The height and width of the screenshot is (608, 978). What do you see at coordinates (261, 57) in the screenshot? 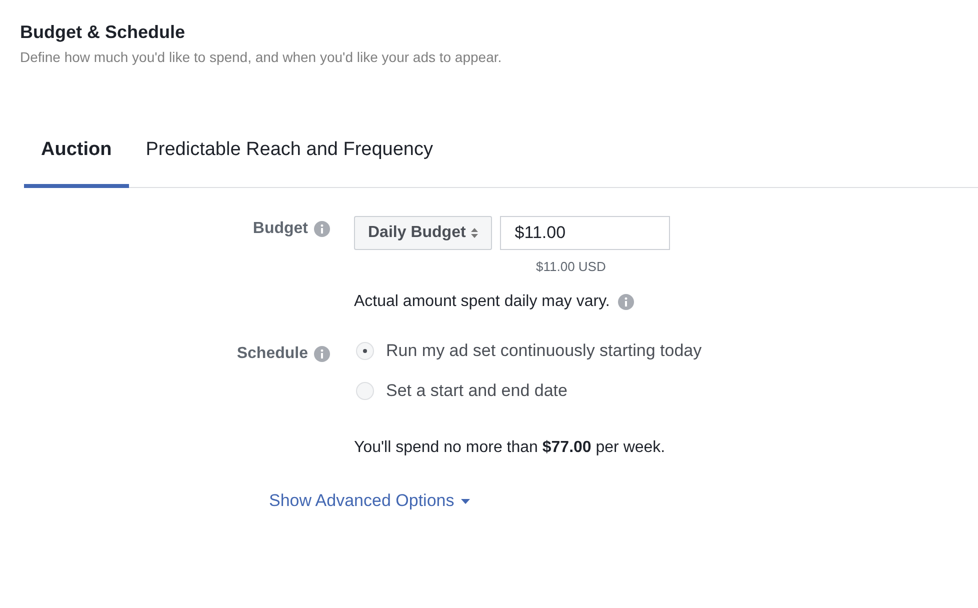
I see `section-subtitle: Define how much you'd like to spend, and when you'd like your ads to appear.` at bounding box center [261, 57].